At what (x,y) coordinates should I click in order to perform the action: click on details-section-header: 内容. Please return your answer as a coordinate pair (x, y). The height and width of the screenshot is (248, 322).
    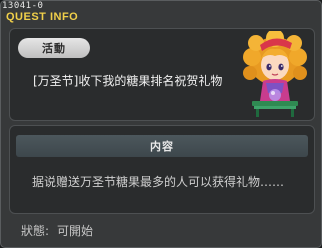
    Looking at the image, I should click on (162, 146).